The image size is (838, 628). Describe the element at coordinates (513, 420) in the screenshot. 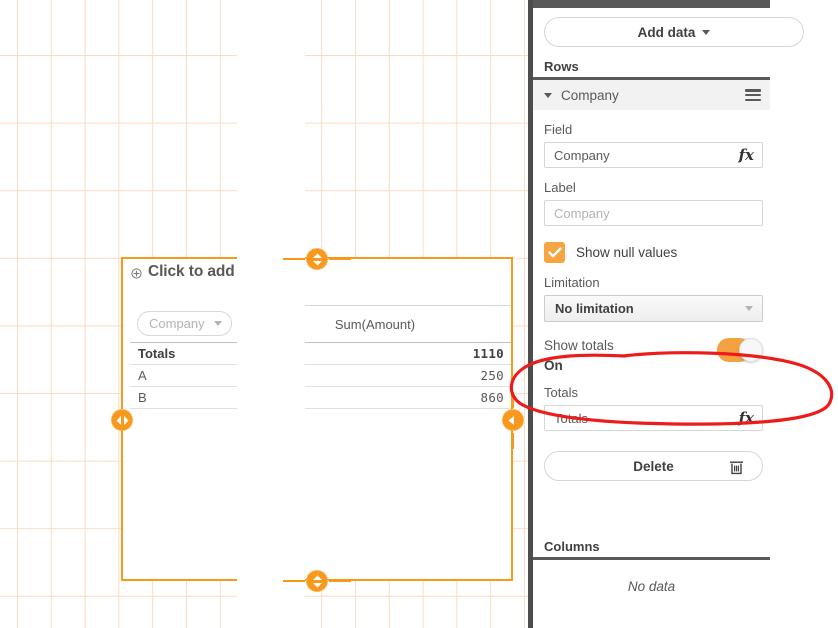

I see `resize-handle-right` at that location.